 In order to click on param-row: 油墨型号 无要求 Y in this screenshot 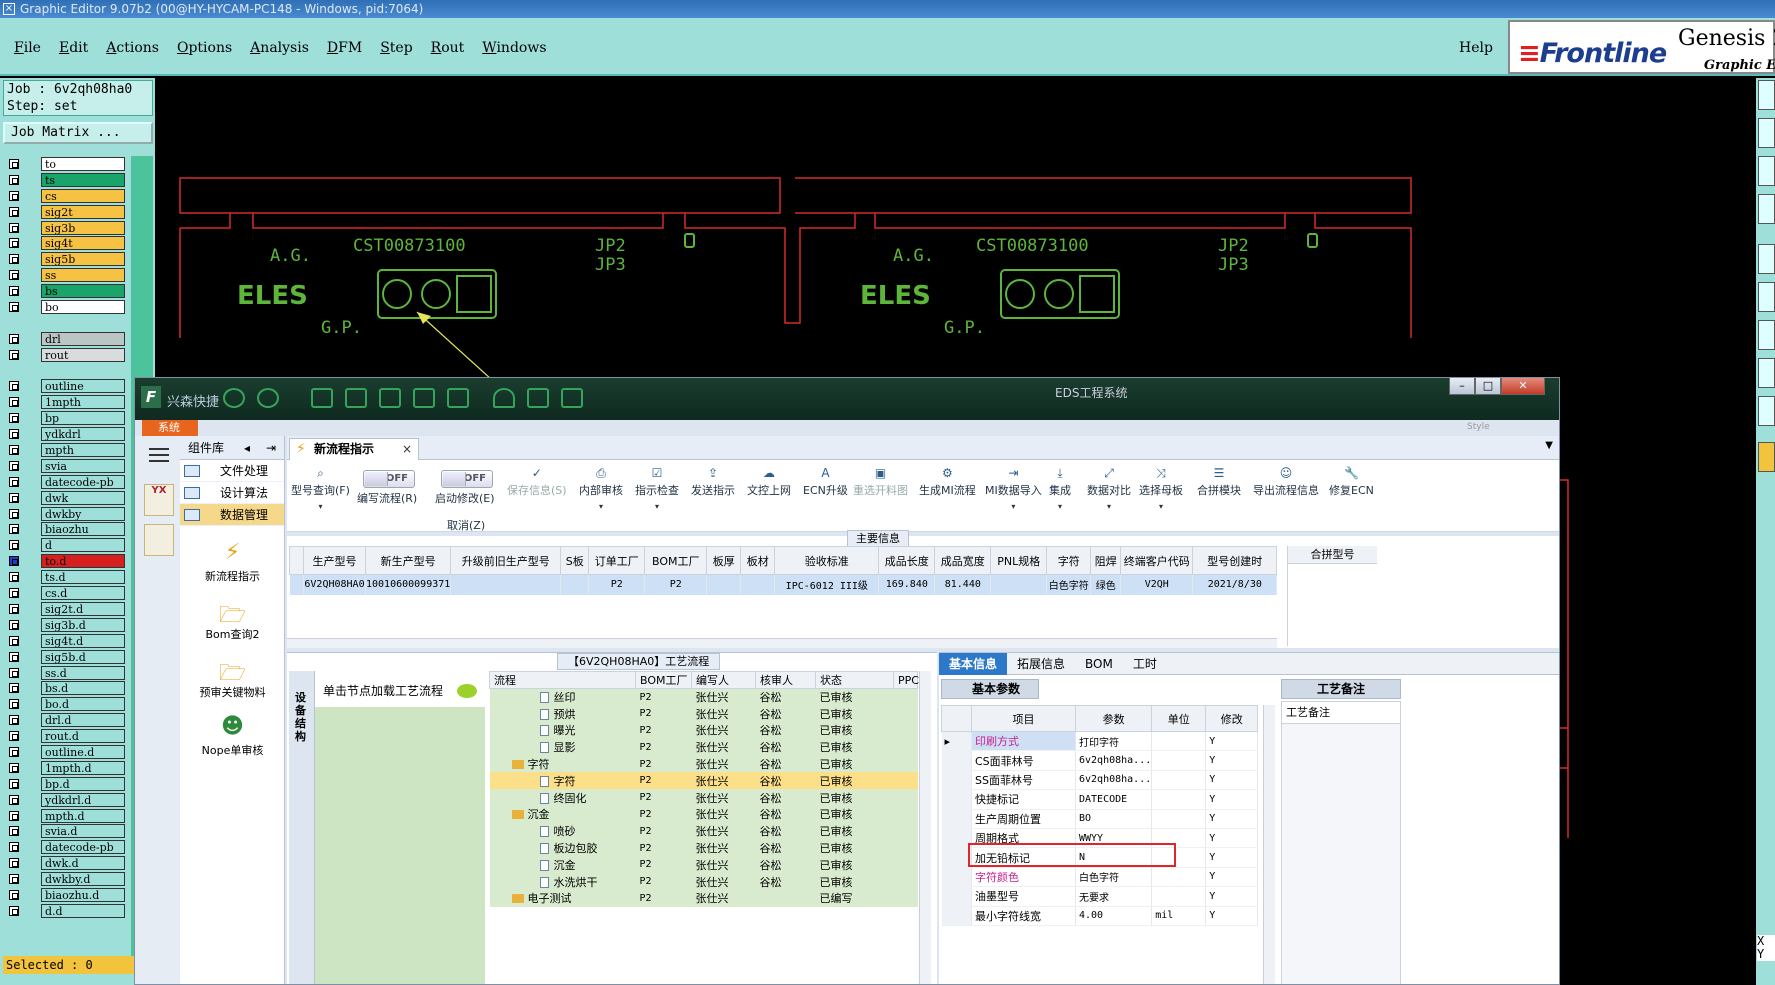, I will do `click(1100, 896)`.